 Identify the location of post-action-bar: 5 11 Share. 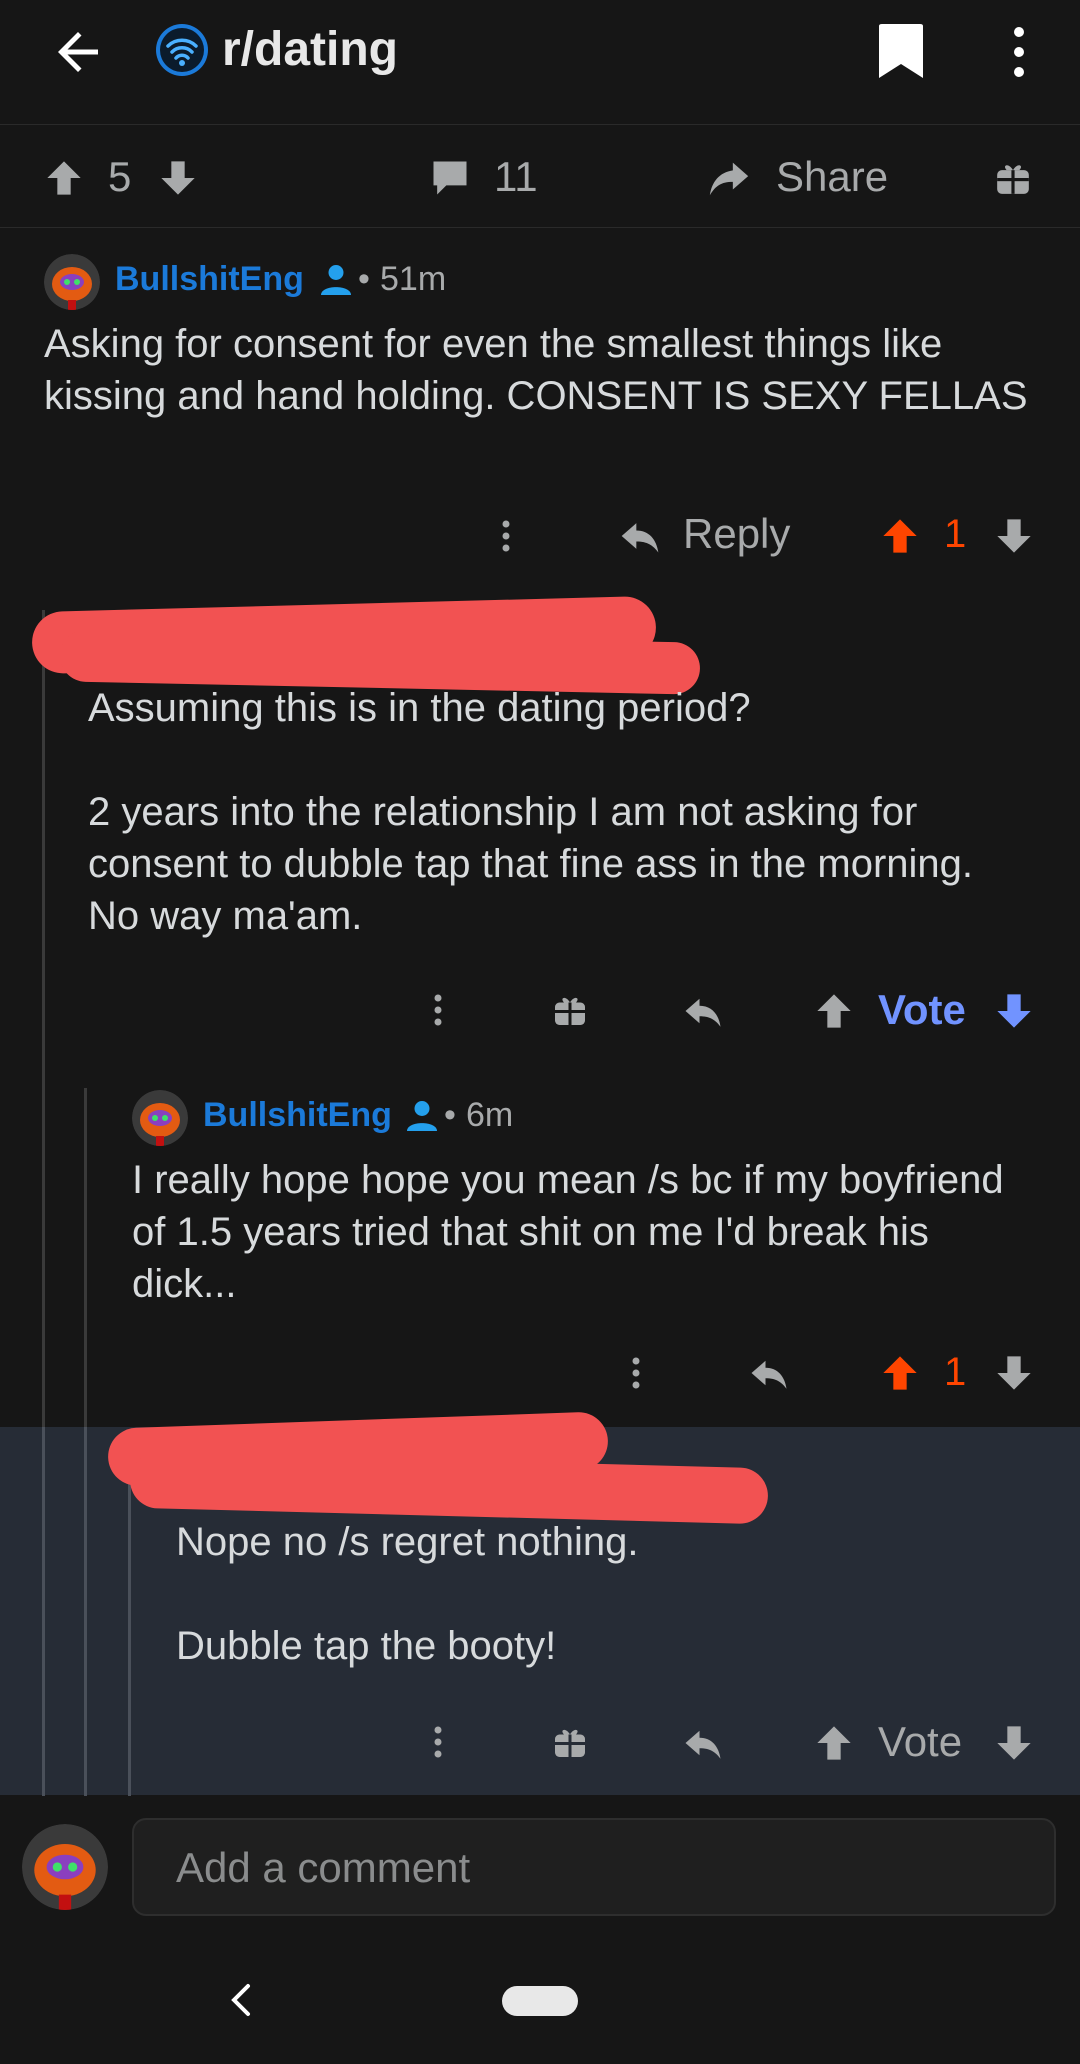
(540, 176).